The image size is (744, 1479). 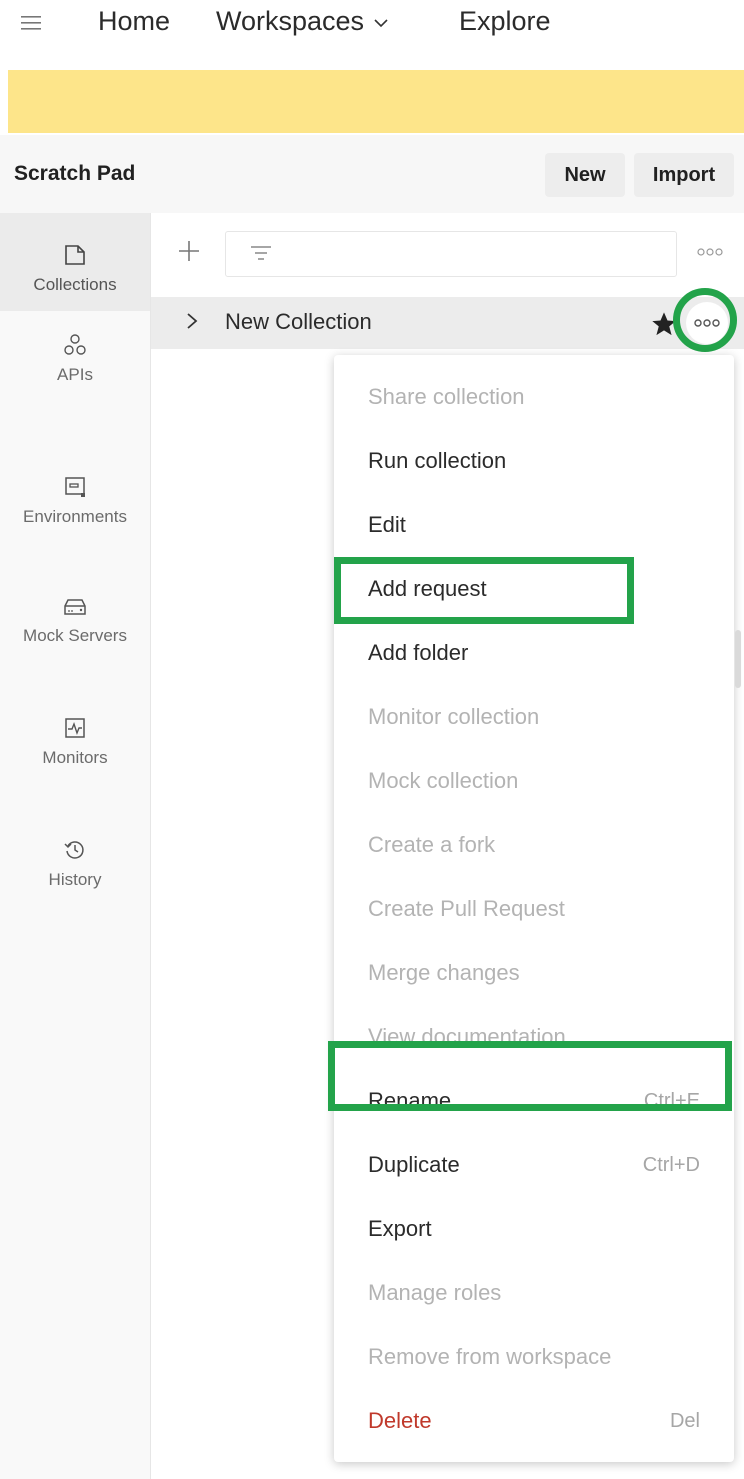 What do you see at coordinates (534, 525) in the screenshot?
I see `menu-item-edit: Edit` at bounding box center [534, 525].